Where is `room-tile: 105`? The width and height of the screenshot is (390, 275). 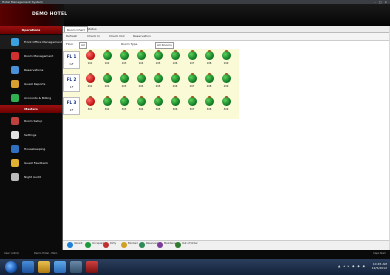
room-tile: 105 is located at coordinates (158, 60).